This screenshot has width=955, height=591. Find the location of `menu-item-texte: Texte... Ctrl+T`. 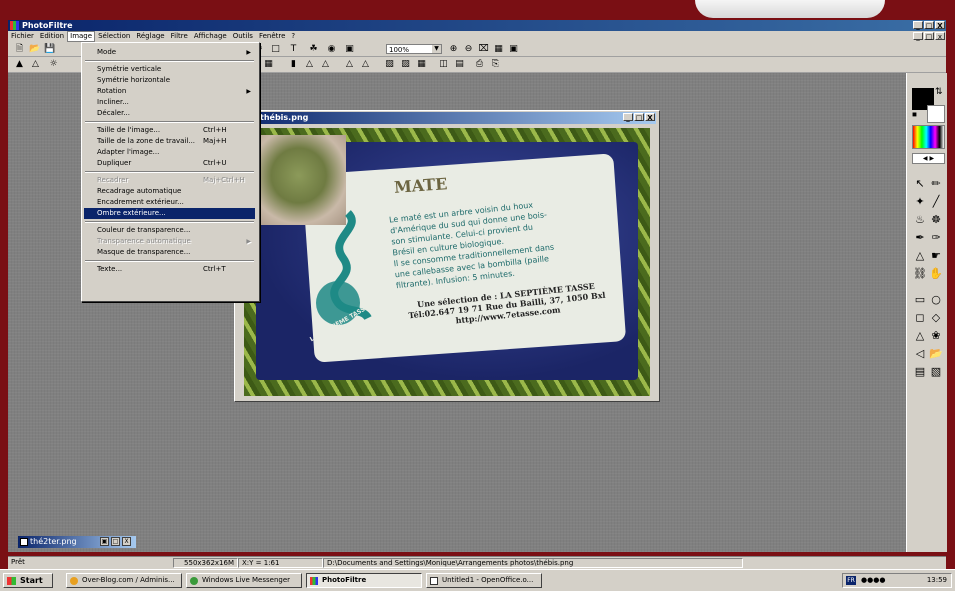

menu-item-texte: Texte... Ctrl+T is located at coordinates (169, 269).